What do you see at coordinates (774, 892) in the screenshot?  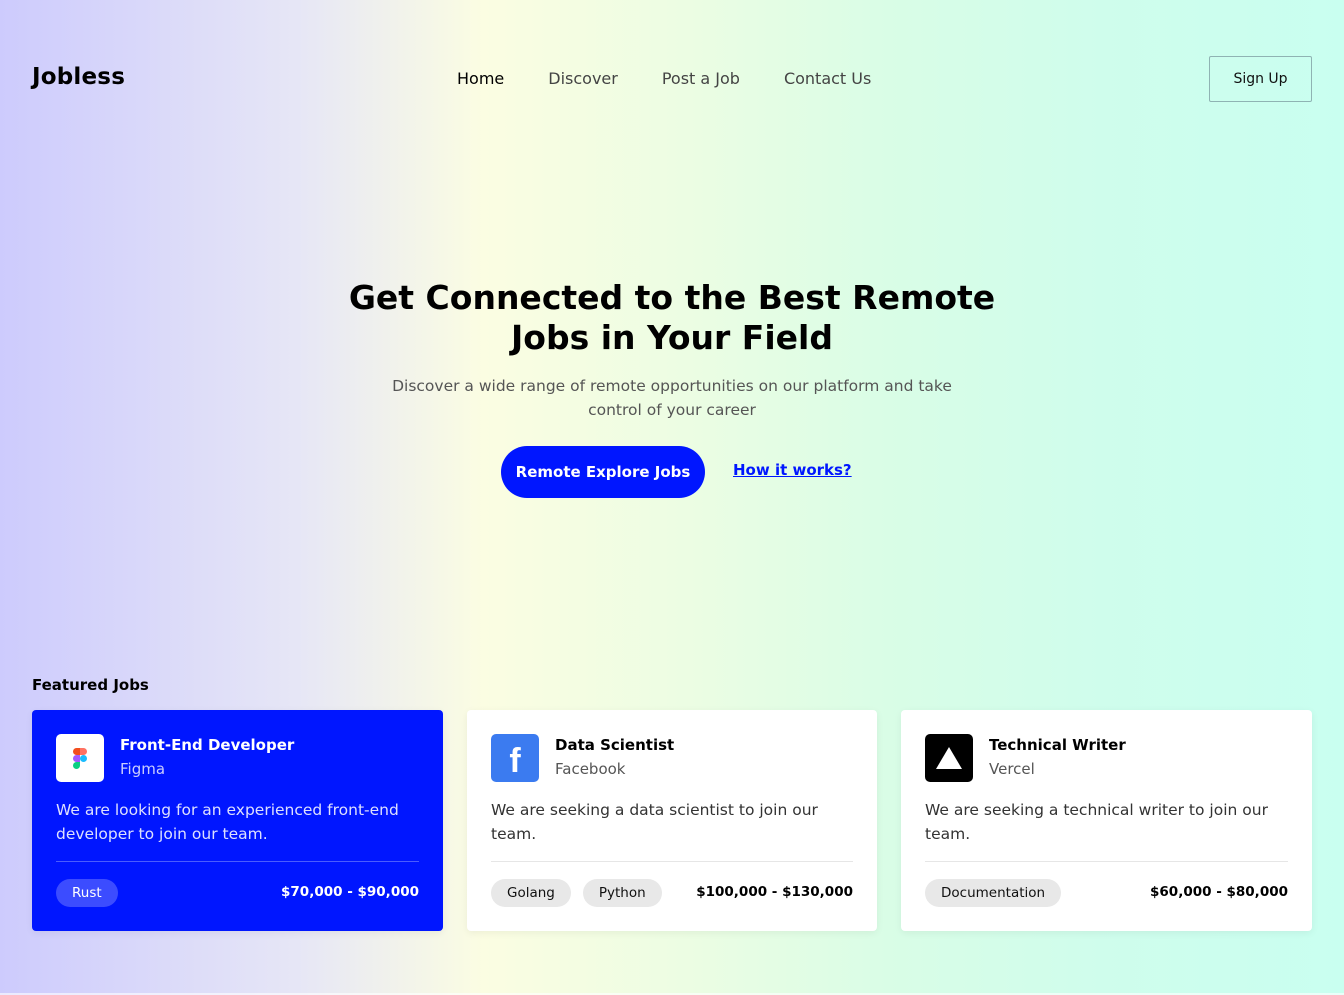 I see `salary-range: $100,000 - $130,000` at bounding box center [774, 892].